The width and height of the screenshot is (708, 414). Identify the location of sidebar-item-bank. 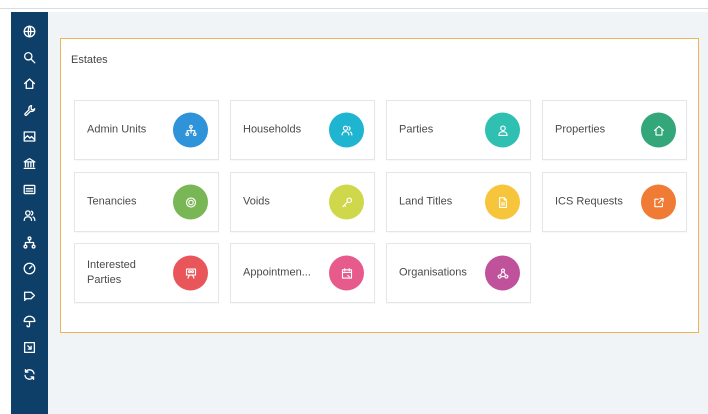
(29, 163).